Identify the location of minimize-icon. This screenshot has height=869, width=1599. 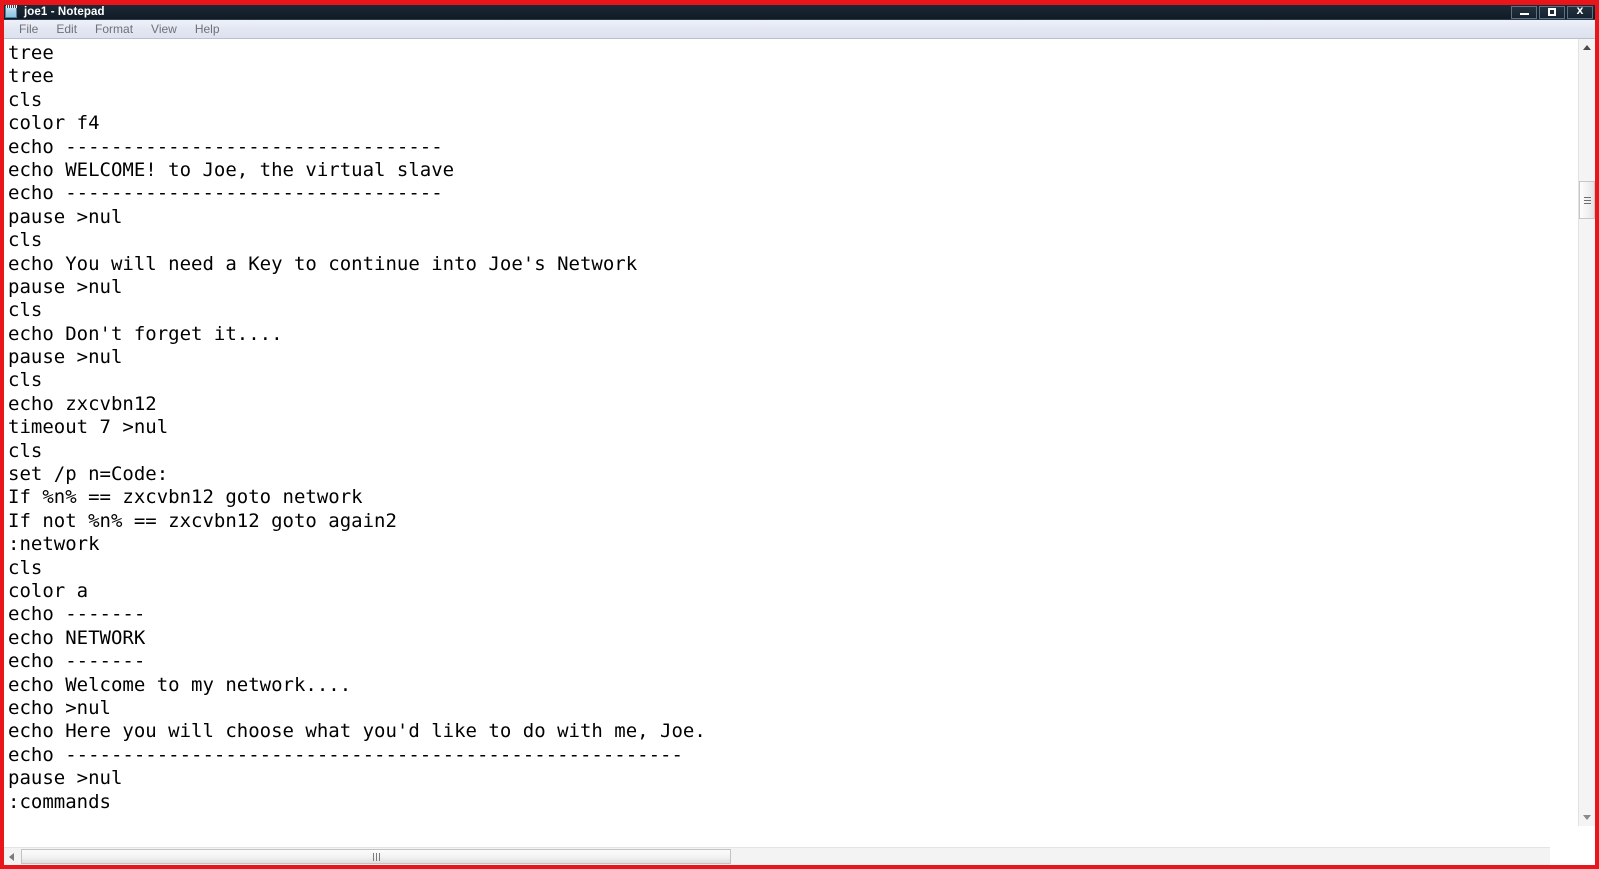
(1524, 14).